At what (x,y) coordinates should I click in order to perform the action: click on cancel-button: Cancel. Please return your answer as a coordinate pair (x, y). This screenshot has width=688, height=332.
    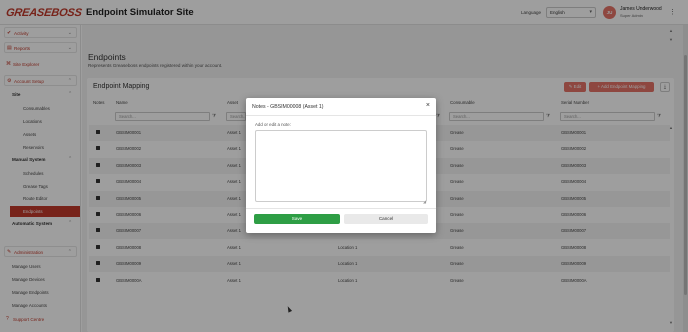
    Looking at the image, I should click on (386, 219).